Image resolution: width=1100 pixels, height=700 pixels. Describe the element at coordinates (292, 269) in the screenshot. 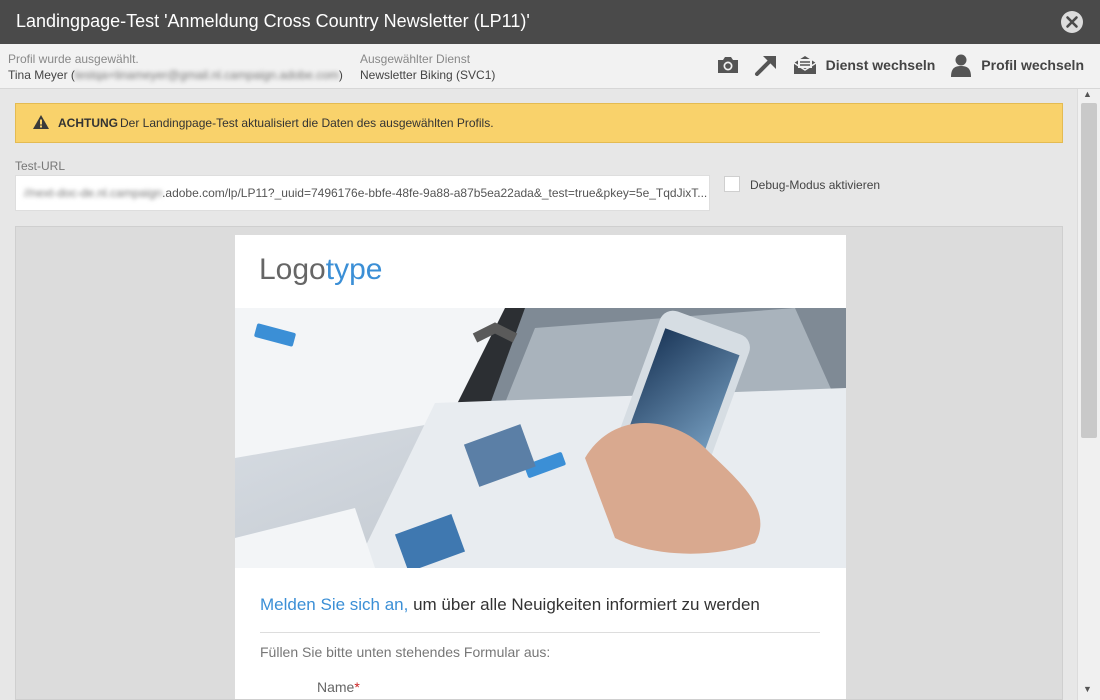

I see `logo-main: Logo` at that location.